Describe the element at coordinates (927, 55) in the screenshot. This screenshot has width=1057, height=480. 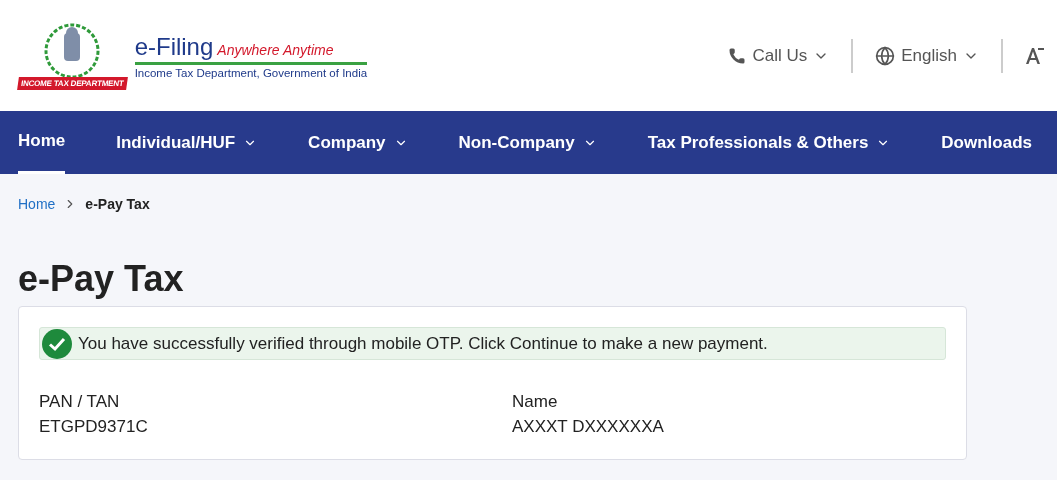
I see `language-menu: English` at that location.